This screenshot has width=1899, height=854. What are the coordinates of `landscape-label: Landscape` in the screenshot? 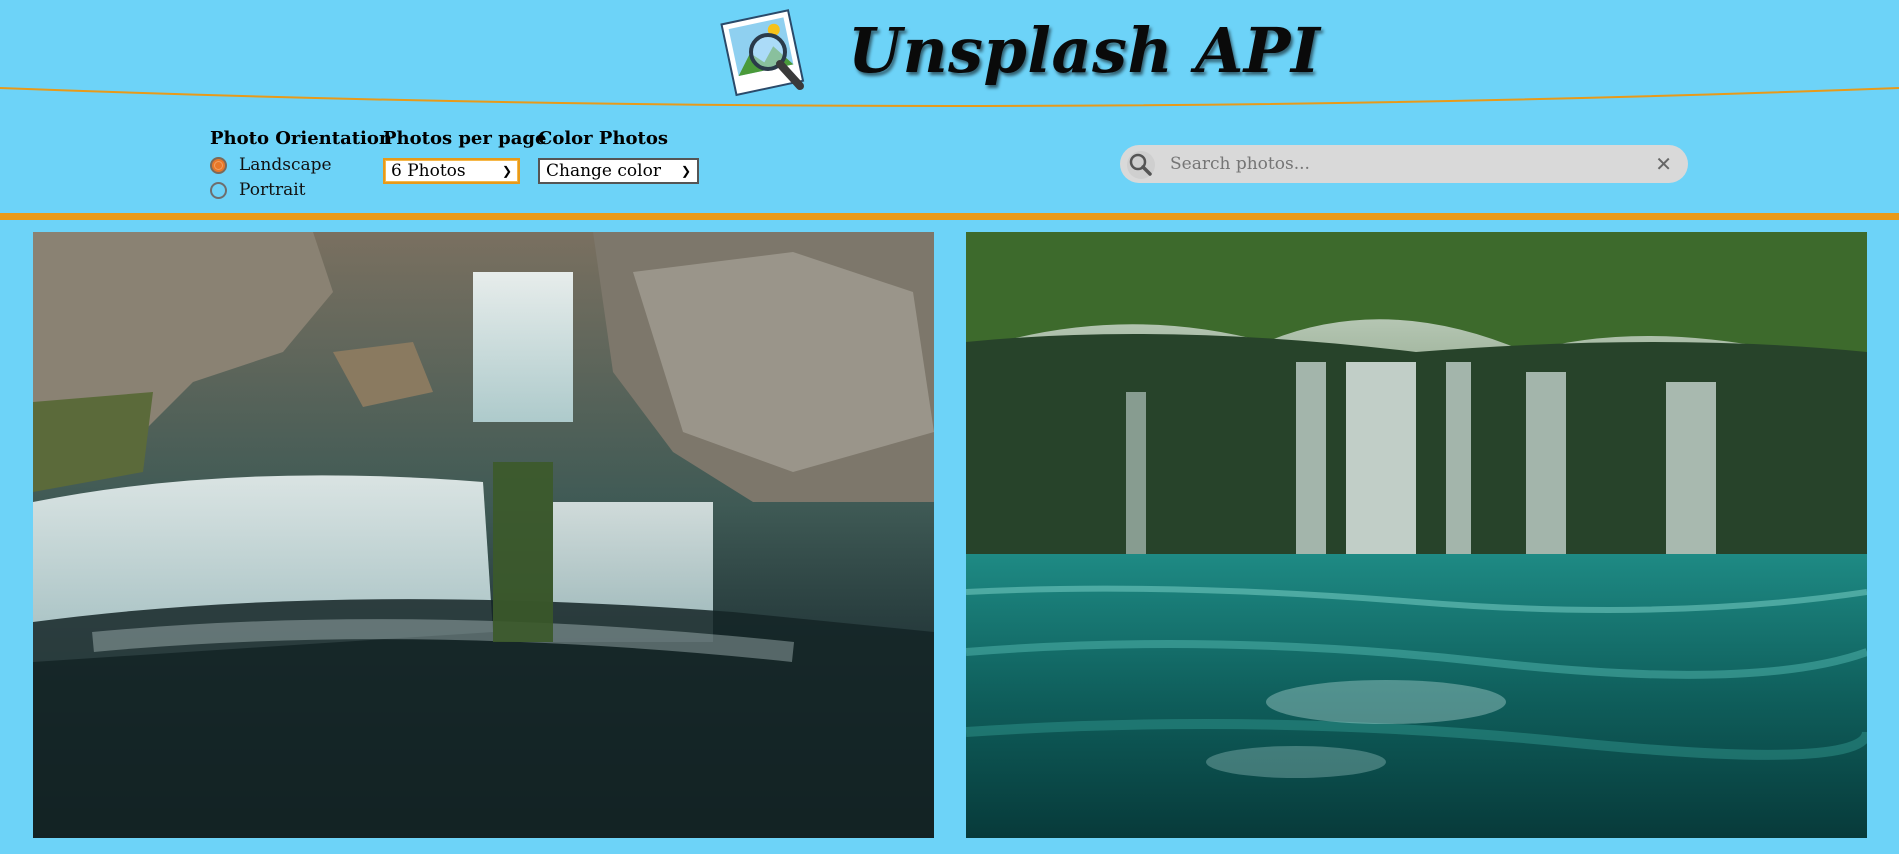 It's located at (285, 165).